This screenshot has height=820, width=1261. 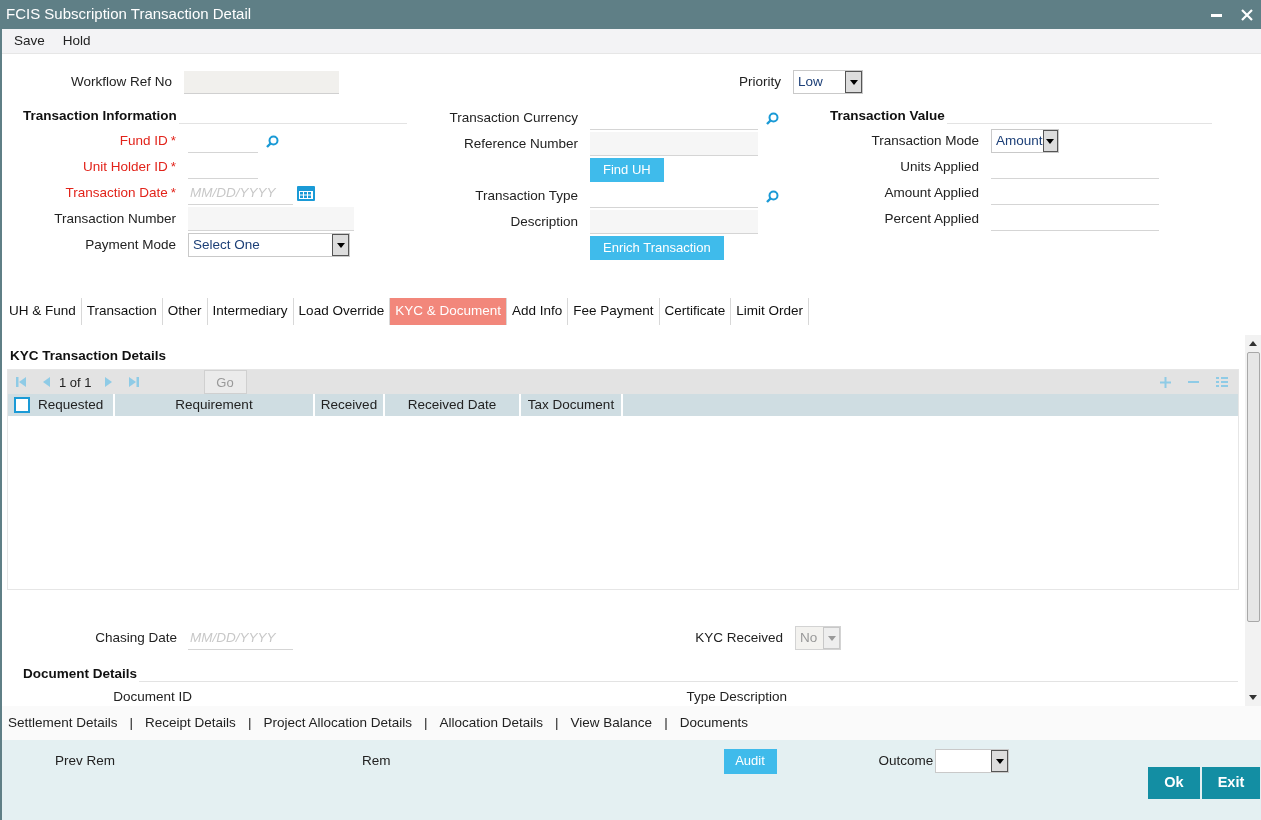 What do you see at coordinates (939, 166) in the screenshot?
I see `field-label: Units Applied` at bounding box center [939, 166].